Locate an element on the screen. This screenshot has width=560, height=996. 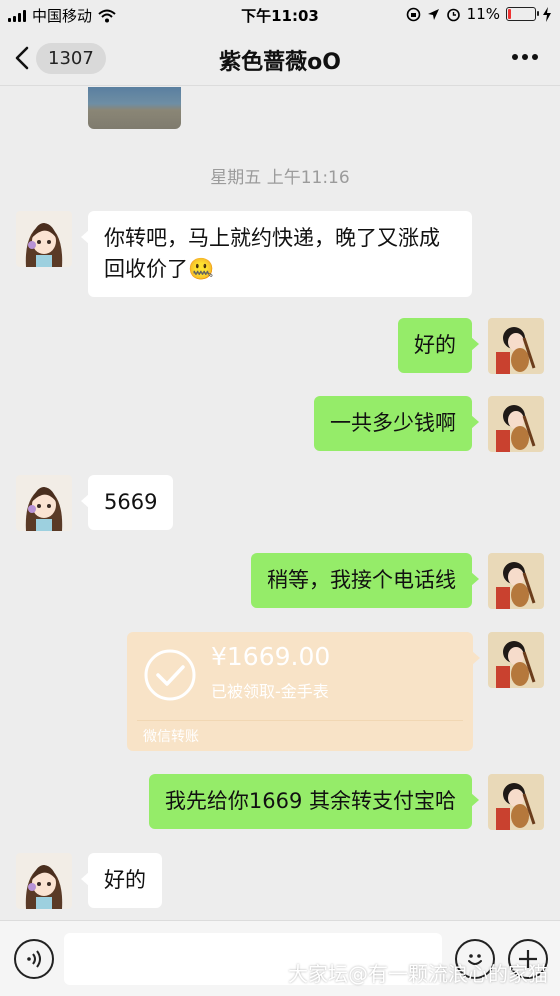
alarm-icon is located at coordinates (453, 14).